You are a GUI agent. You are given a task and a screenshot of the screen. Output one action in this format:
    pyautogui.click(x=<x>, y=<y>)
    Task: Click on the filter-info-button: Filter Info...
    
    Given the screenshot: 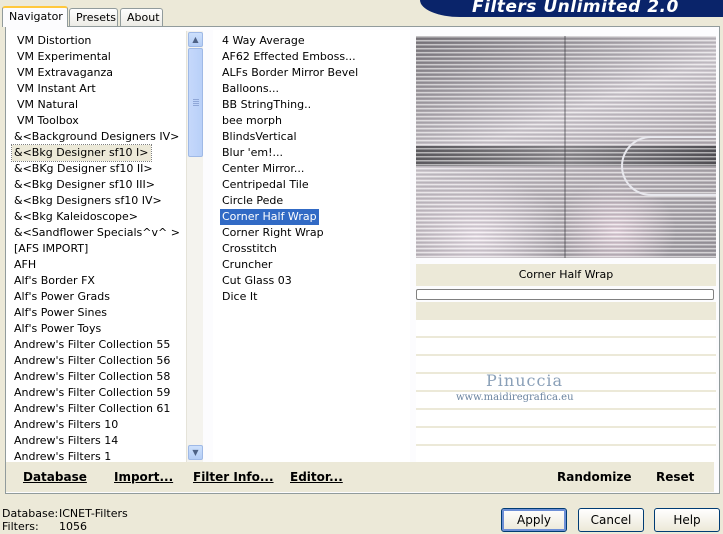 What is the action you would take?
    pyautogui.click(x=233, y=477)
    